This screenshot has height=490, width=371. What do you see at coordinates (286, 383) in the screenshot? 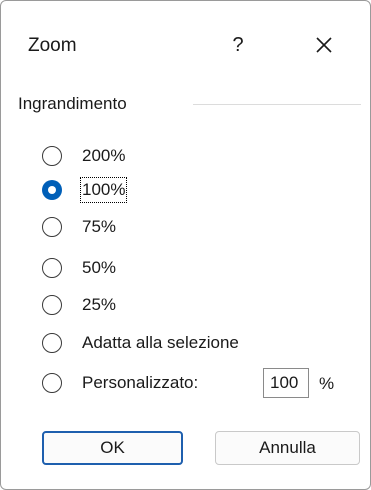
I see `custom-zoom-input` at bounding box center [286, 383].